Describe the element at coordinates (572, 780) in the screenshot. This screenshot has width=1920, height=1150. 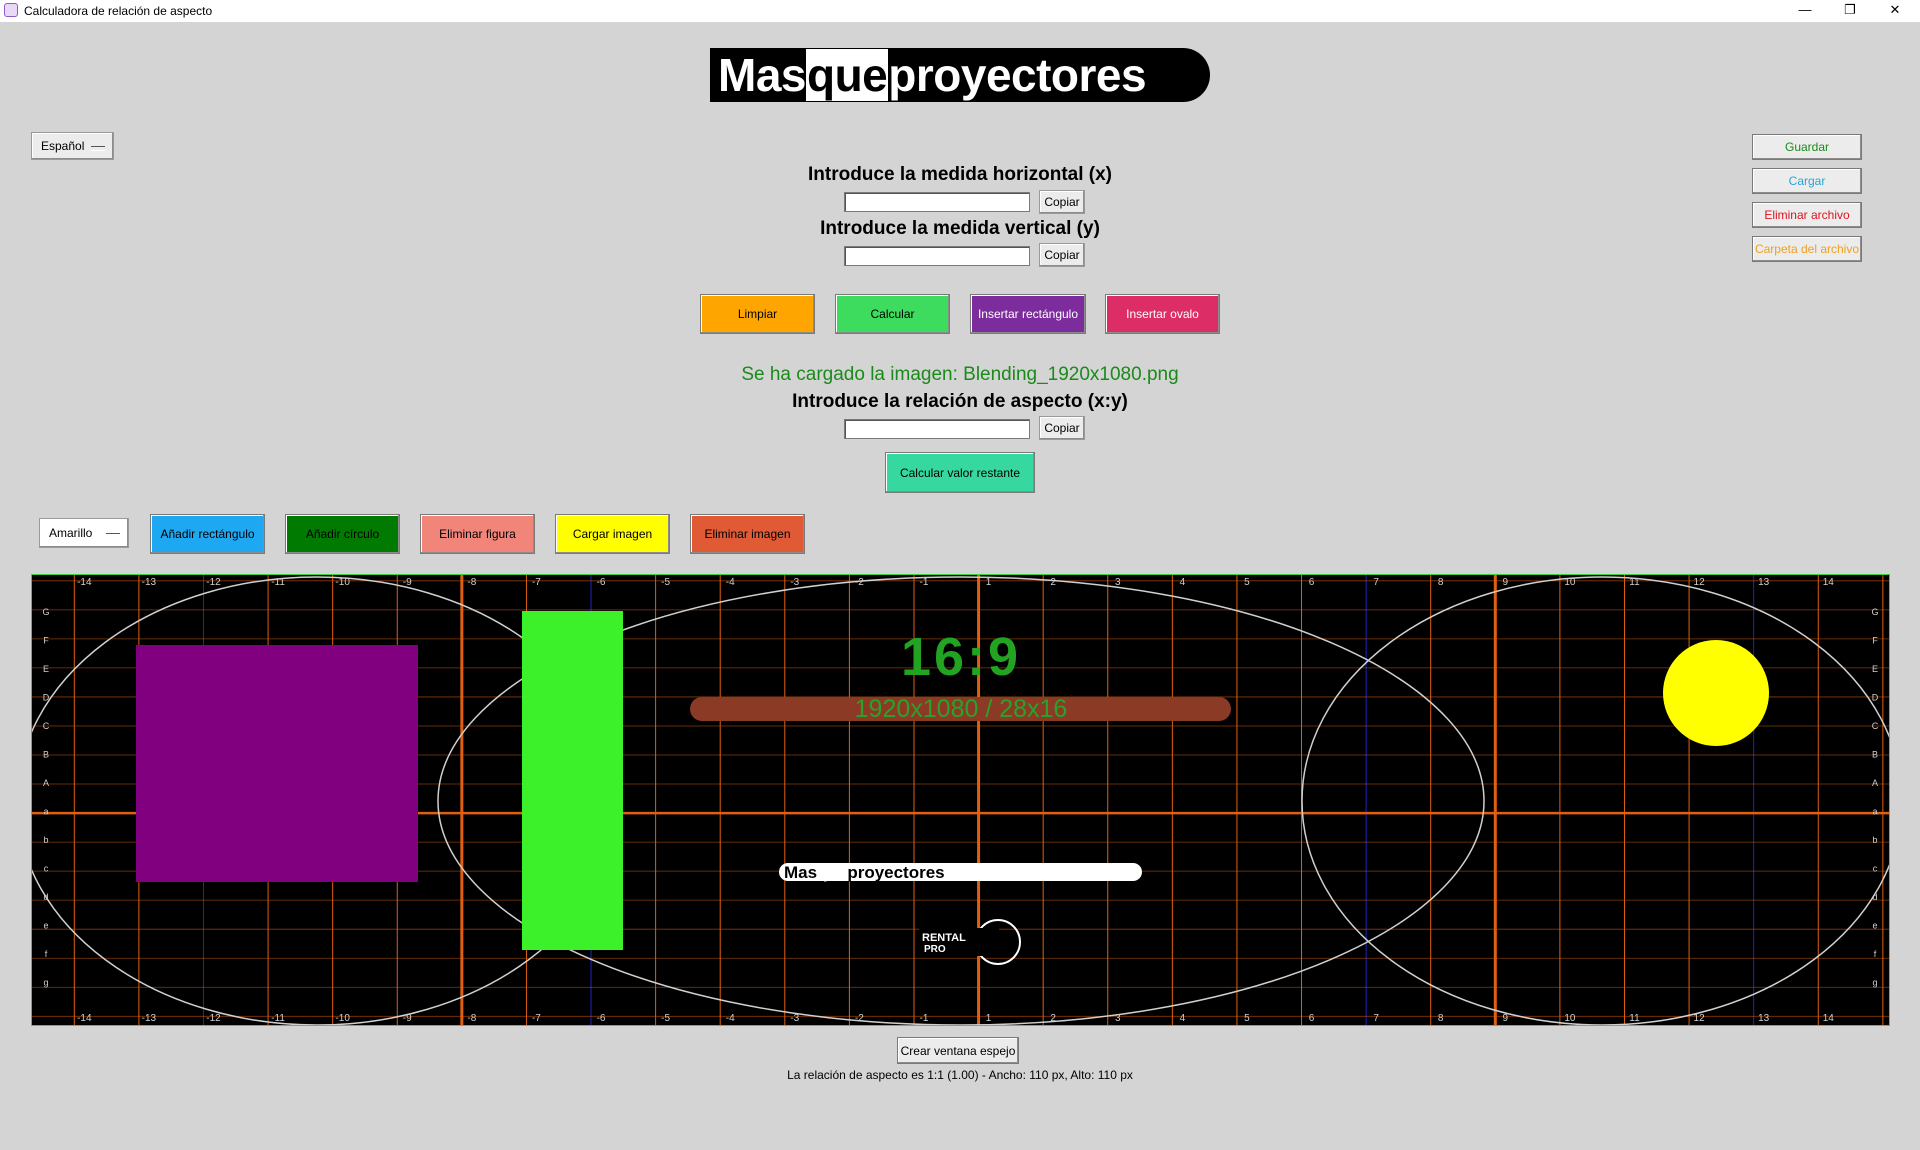
I see `green-rectangle` at that location.